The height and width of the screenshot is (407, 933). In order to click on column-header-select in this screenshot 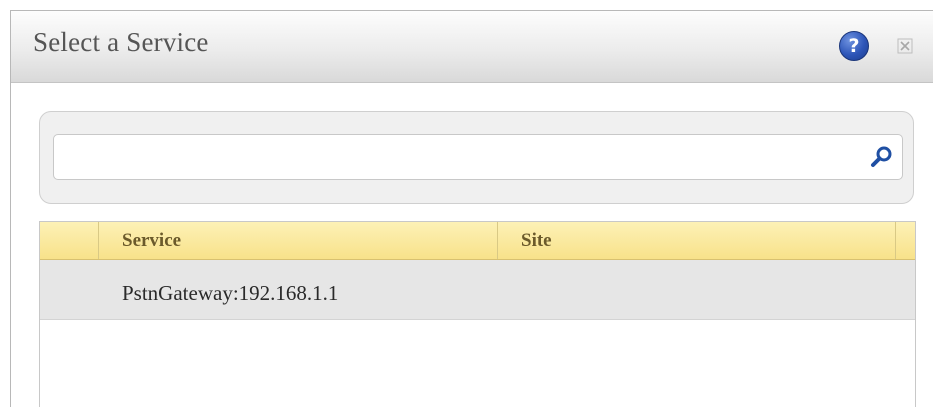, I will do `click(69, 240)`.